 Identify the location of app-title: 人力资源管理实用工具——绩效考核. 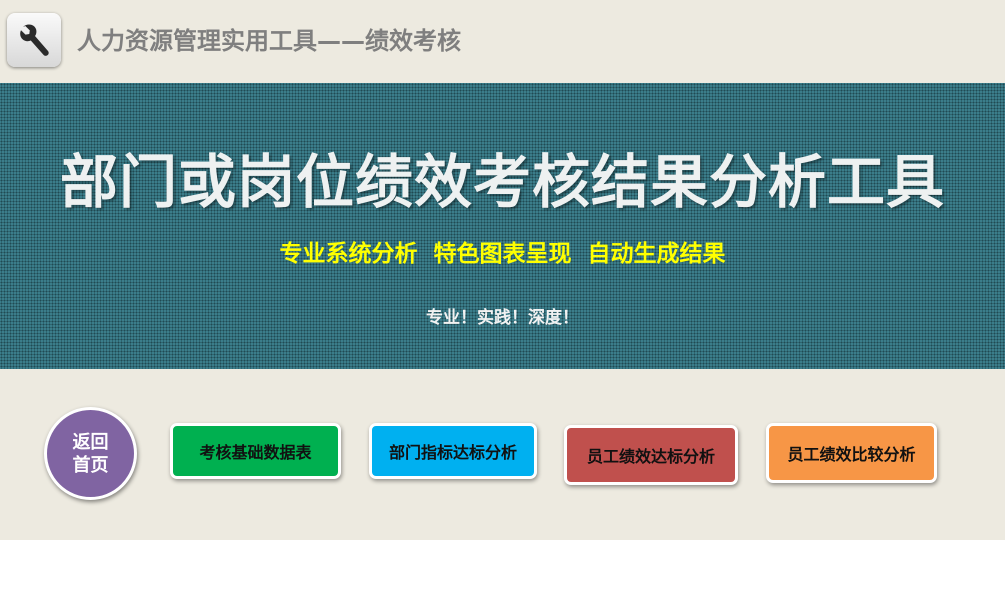
(269, 41).